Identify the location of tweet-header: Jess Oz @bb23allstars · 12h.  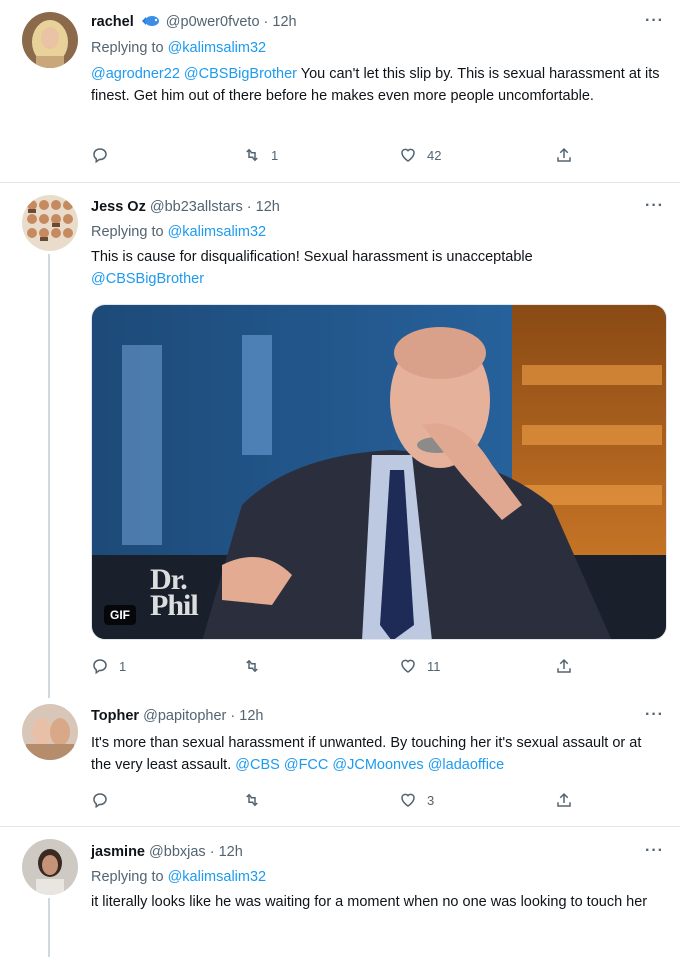
(185, 207).